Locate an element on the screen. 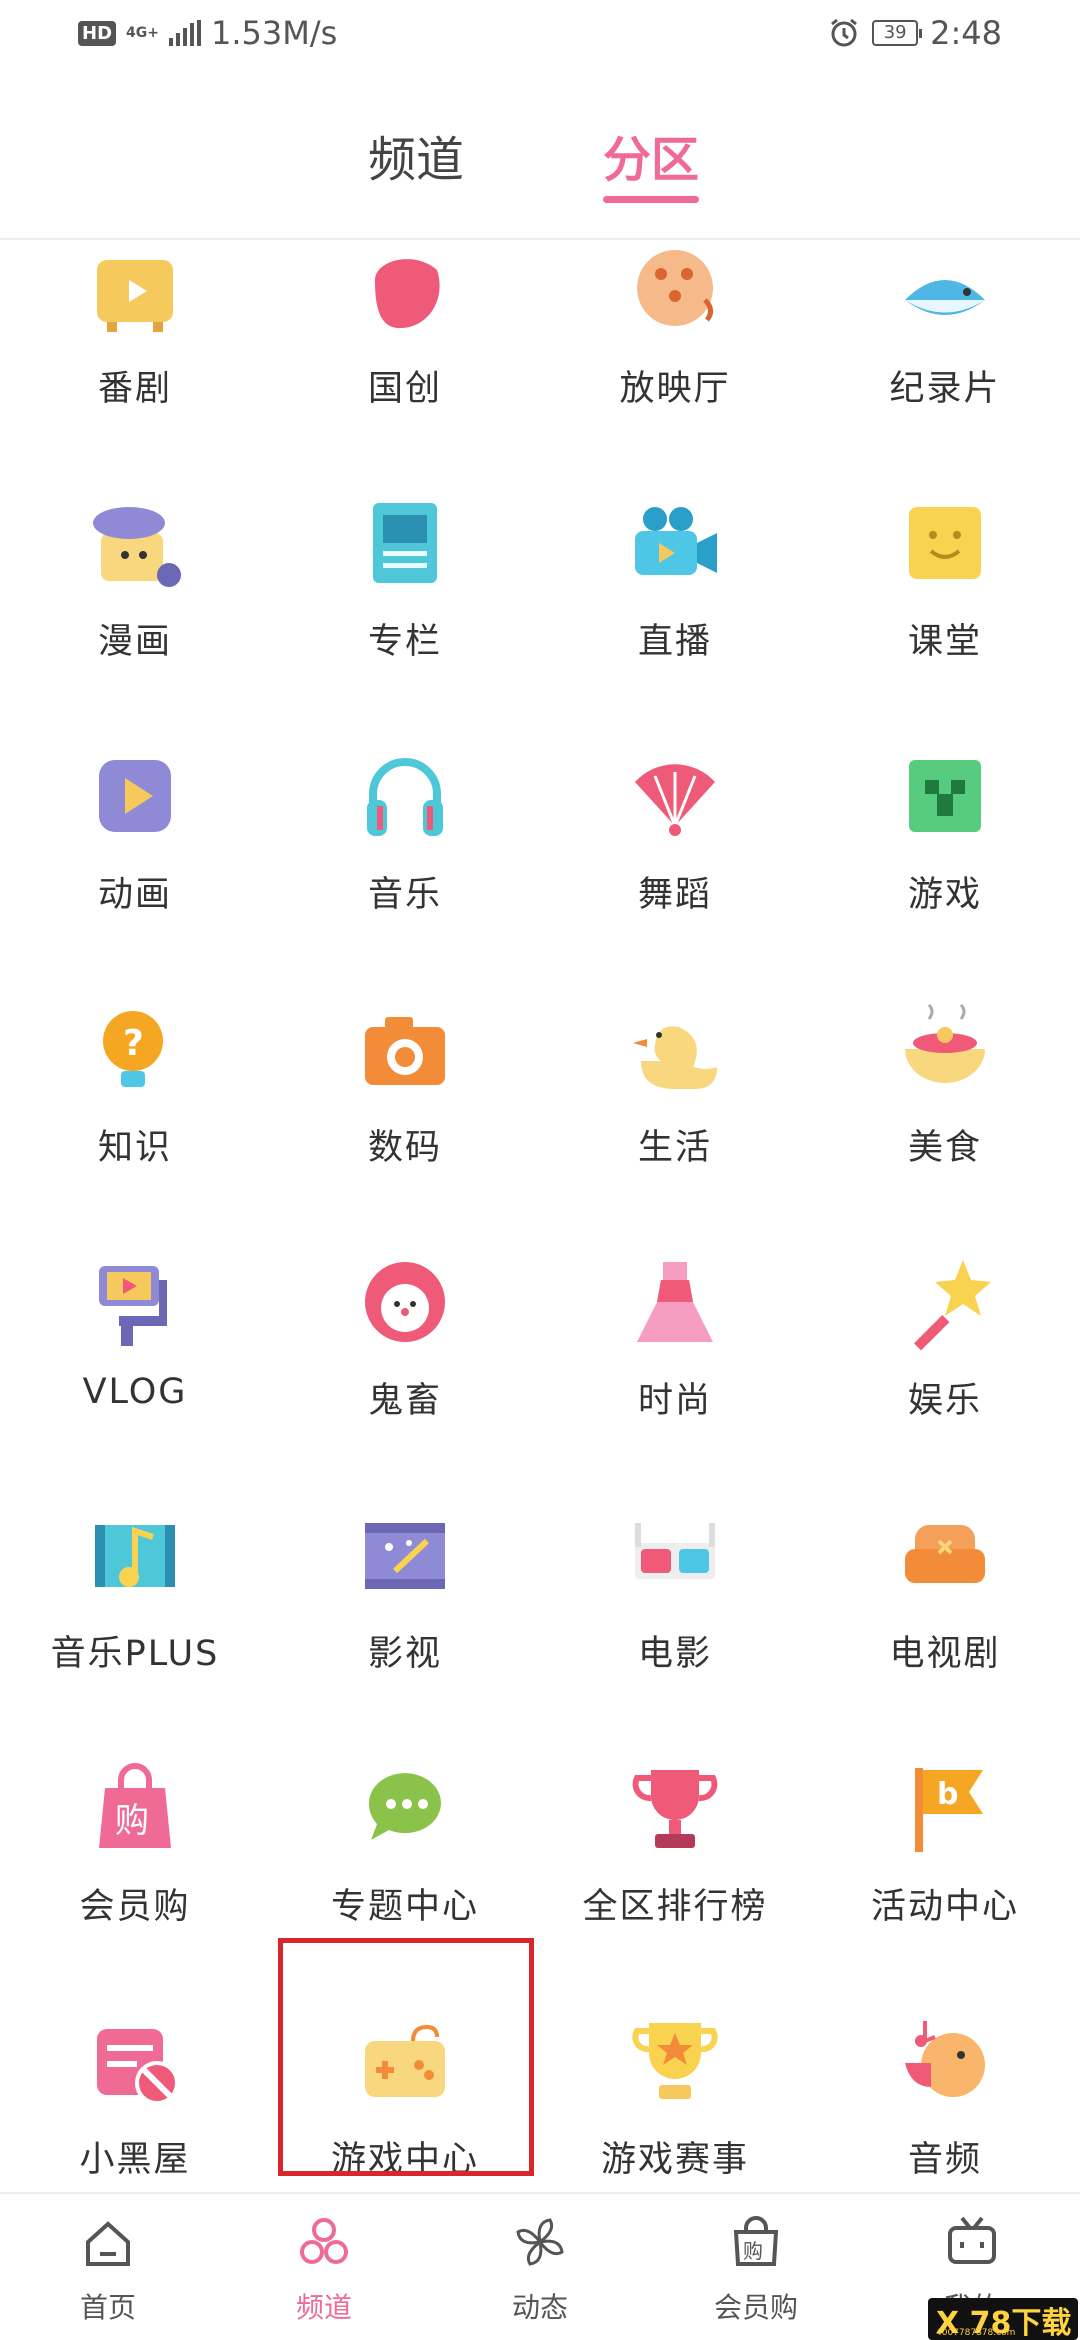  svg-text: b is located at coordinates (947, 1794).